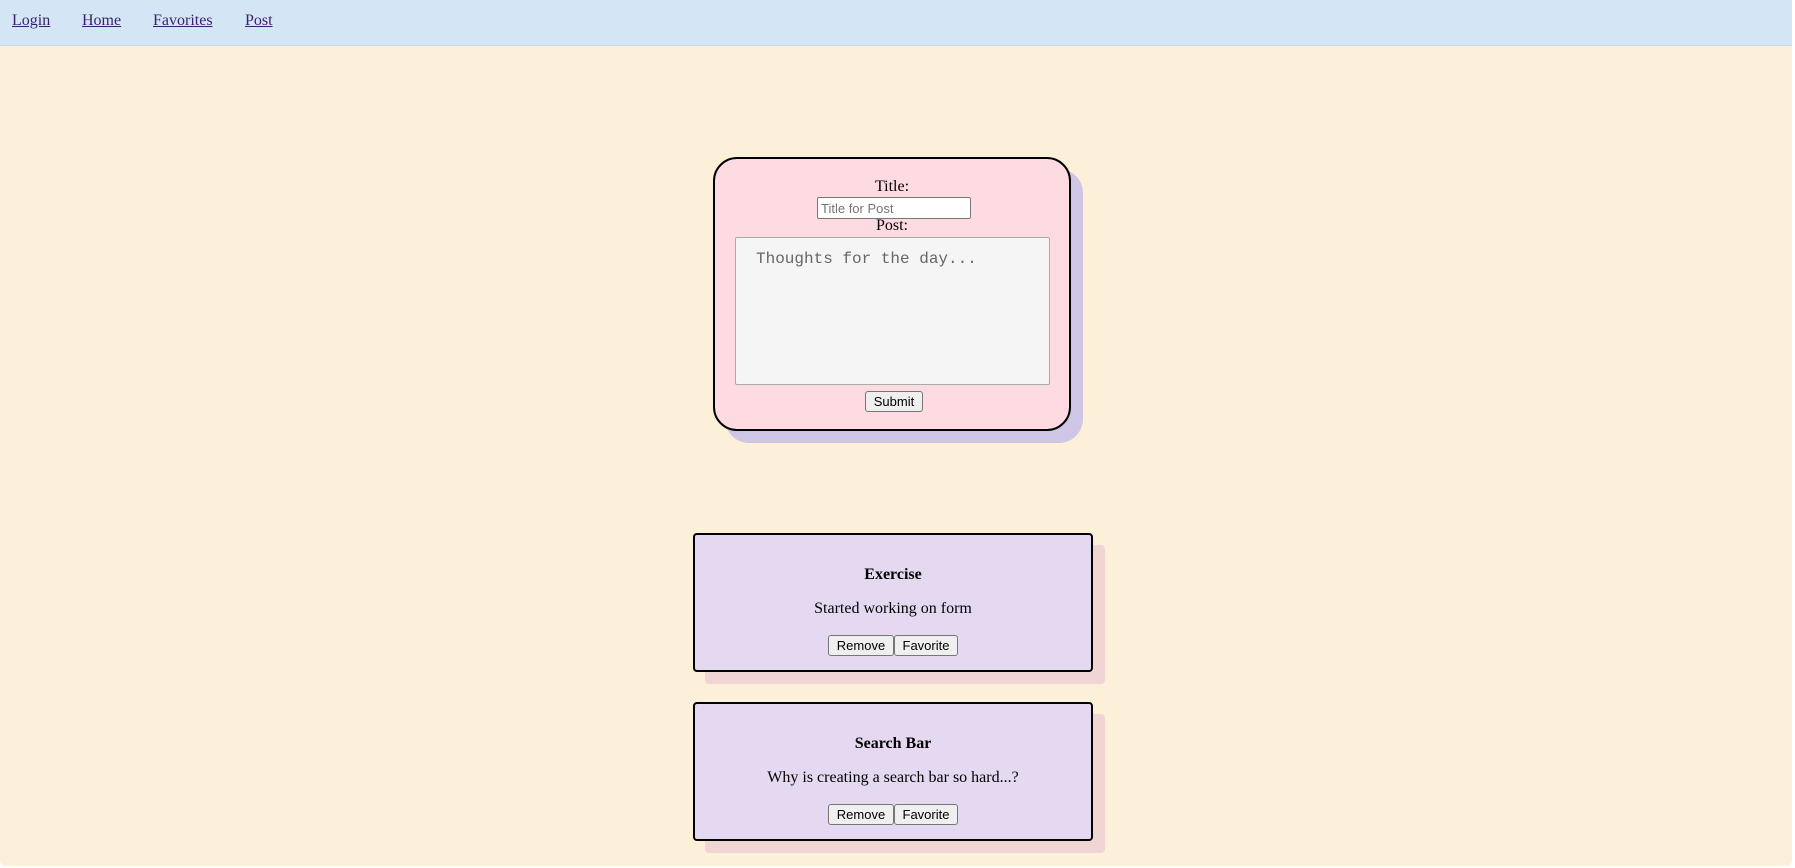 This screenshot has height=868, width=1795. I want to click on post-textarea, so click(892, 311).